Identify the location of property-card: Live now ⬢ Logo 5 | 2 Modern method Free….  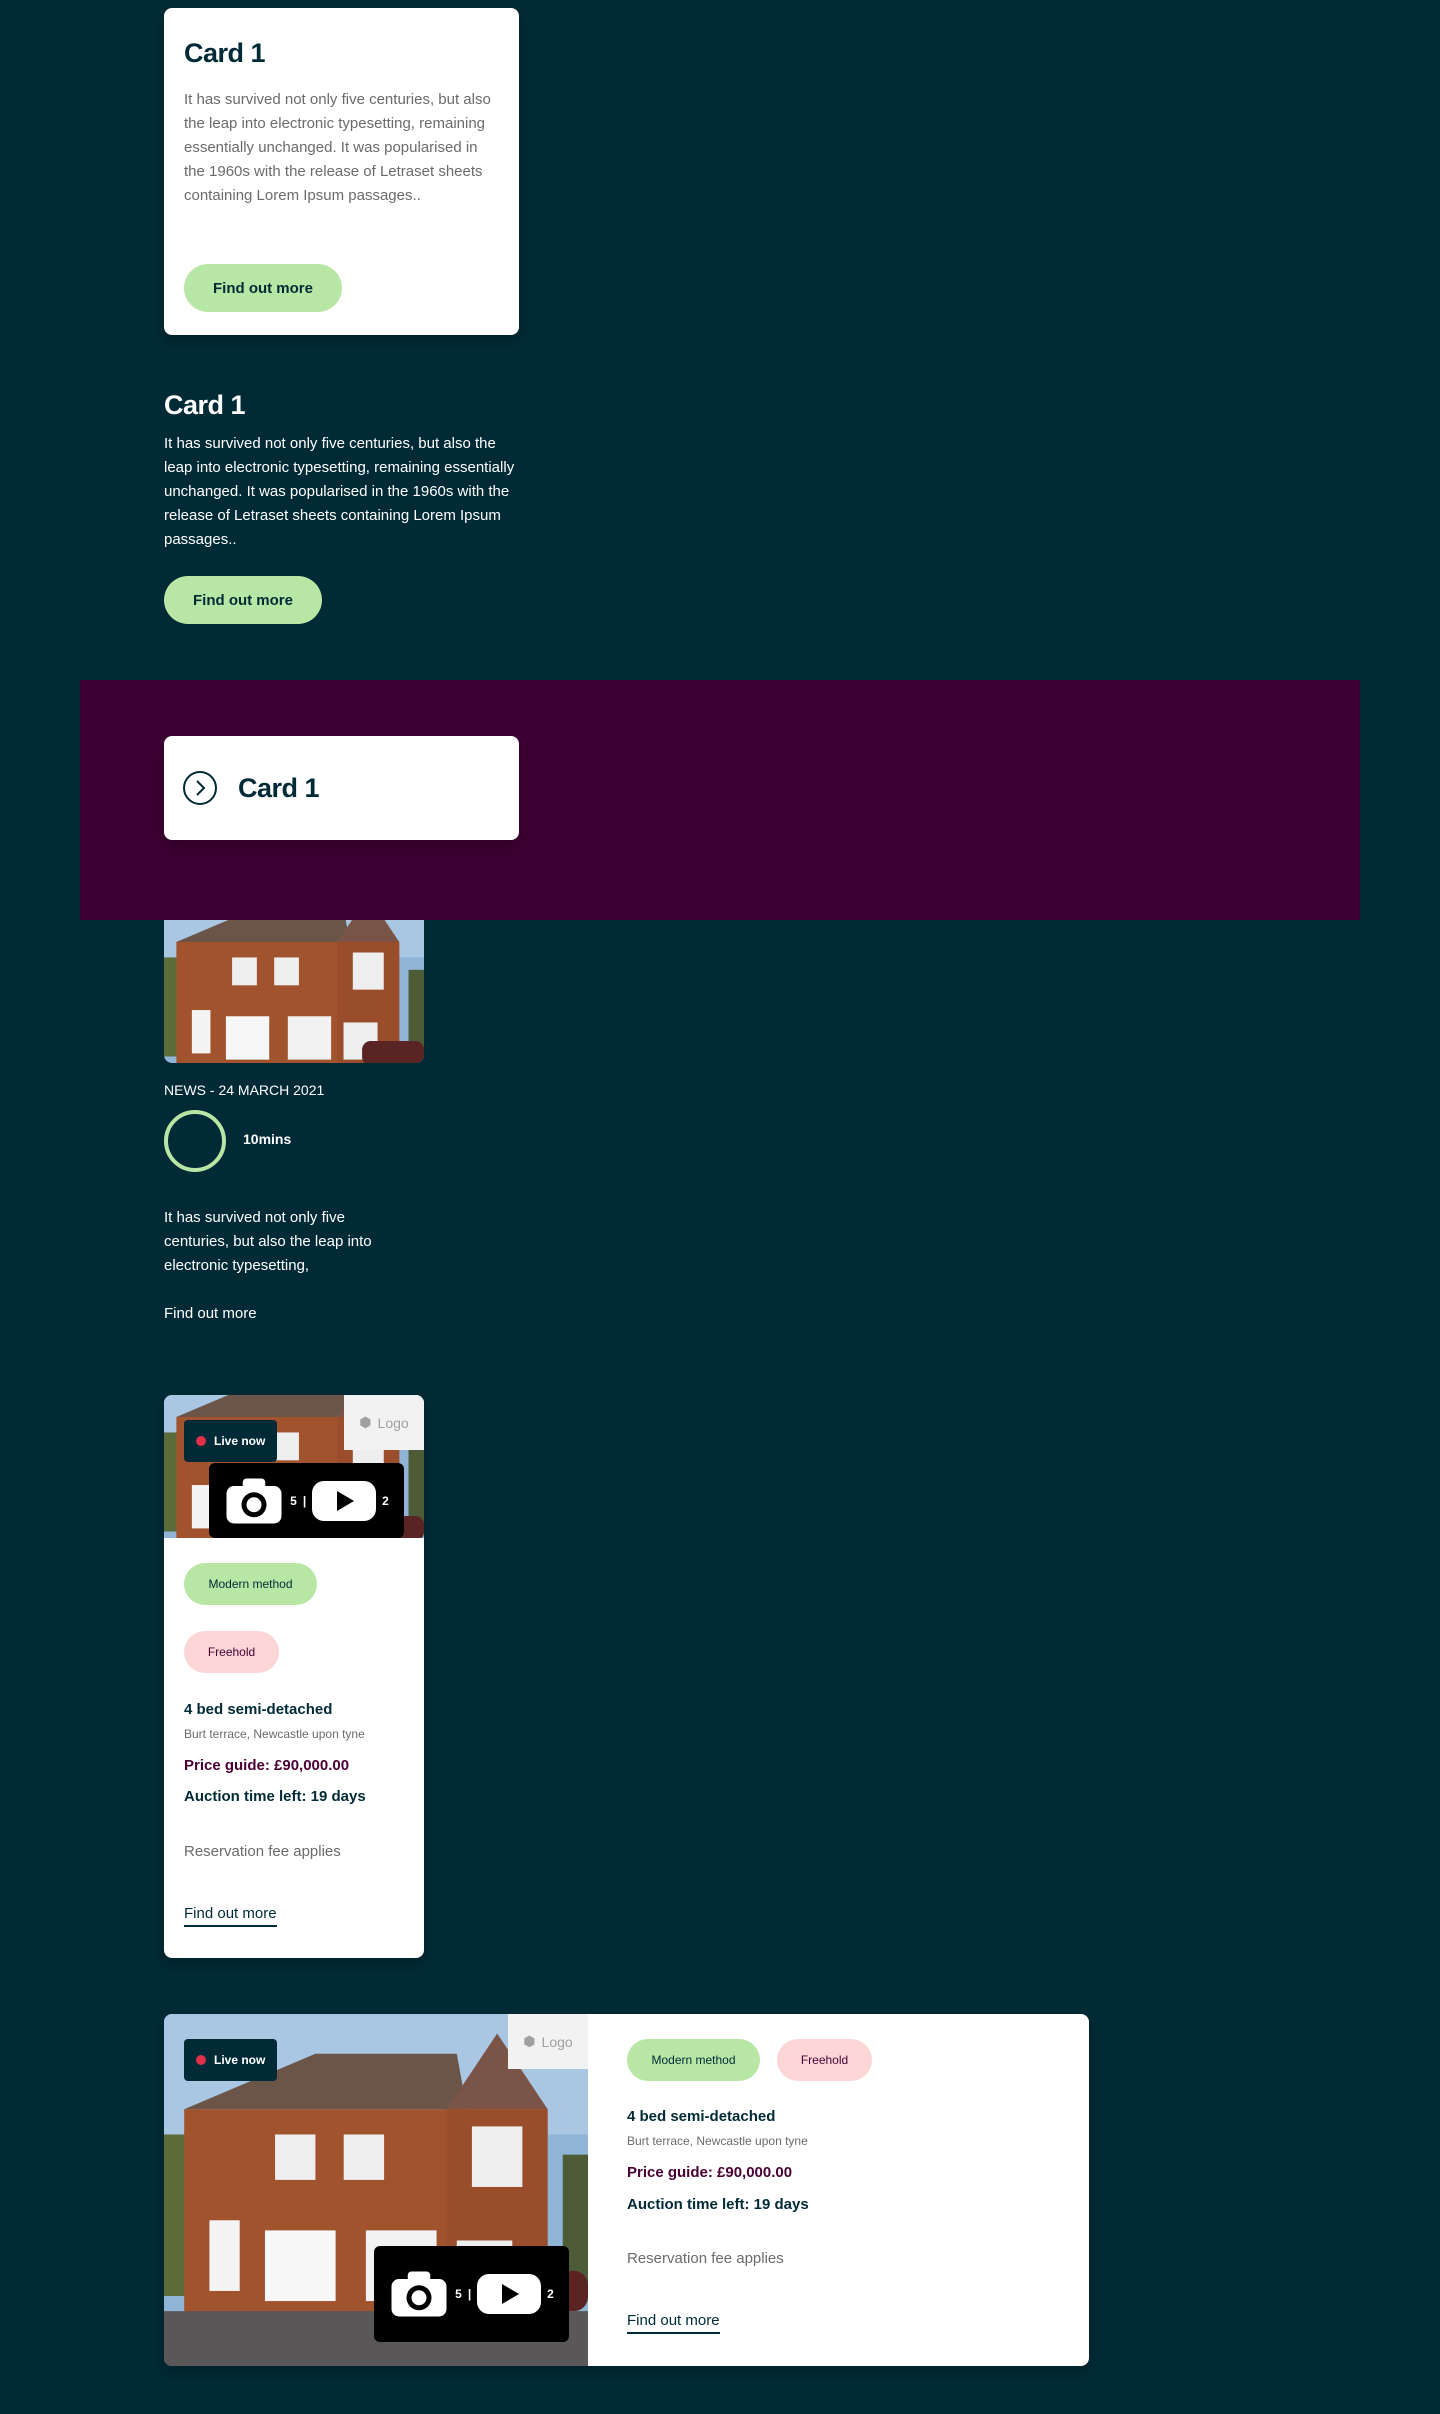
(294, 1676).